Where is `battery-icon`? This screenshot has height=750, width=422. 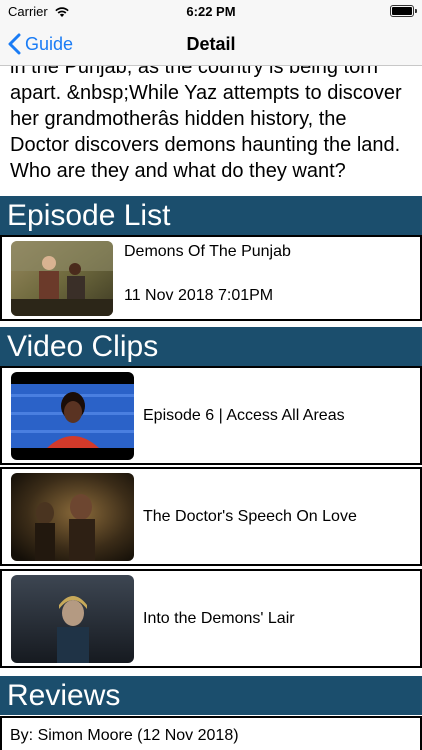 battery-icon is located at coordinates (403, 11).